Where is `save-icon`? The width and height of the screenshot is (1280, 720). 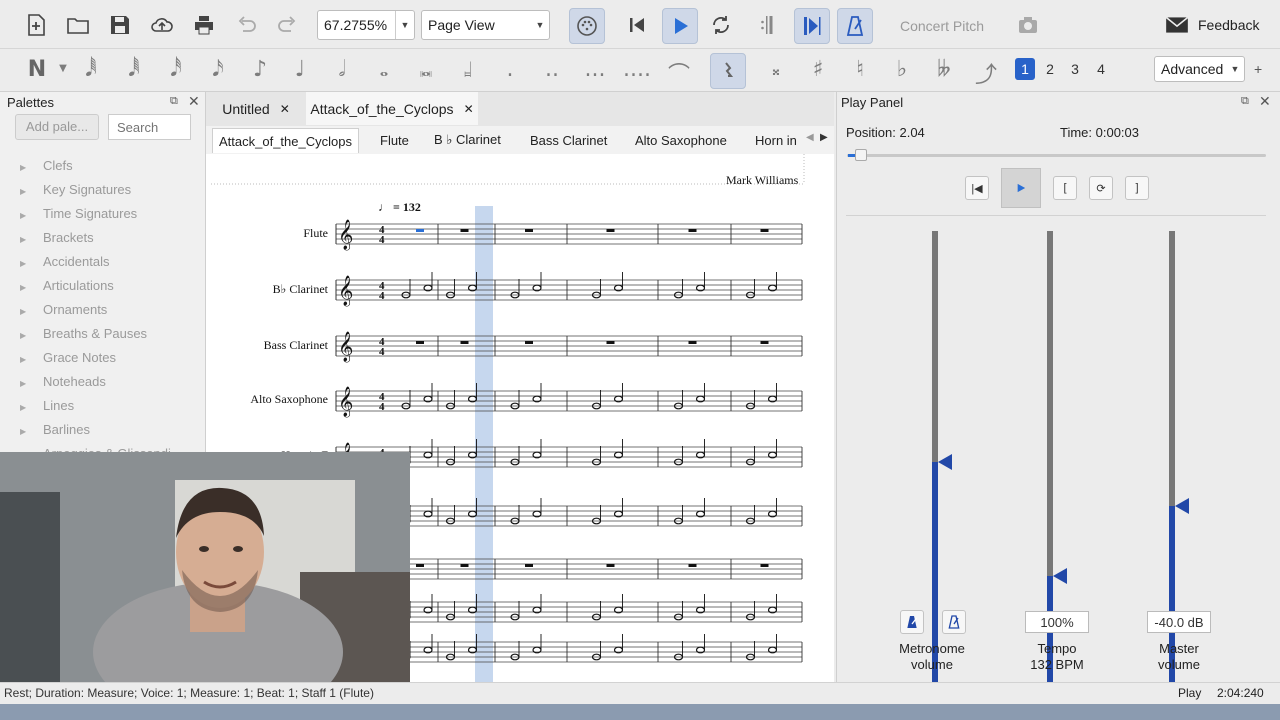 save-icon is located at coordinates (120, 25).